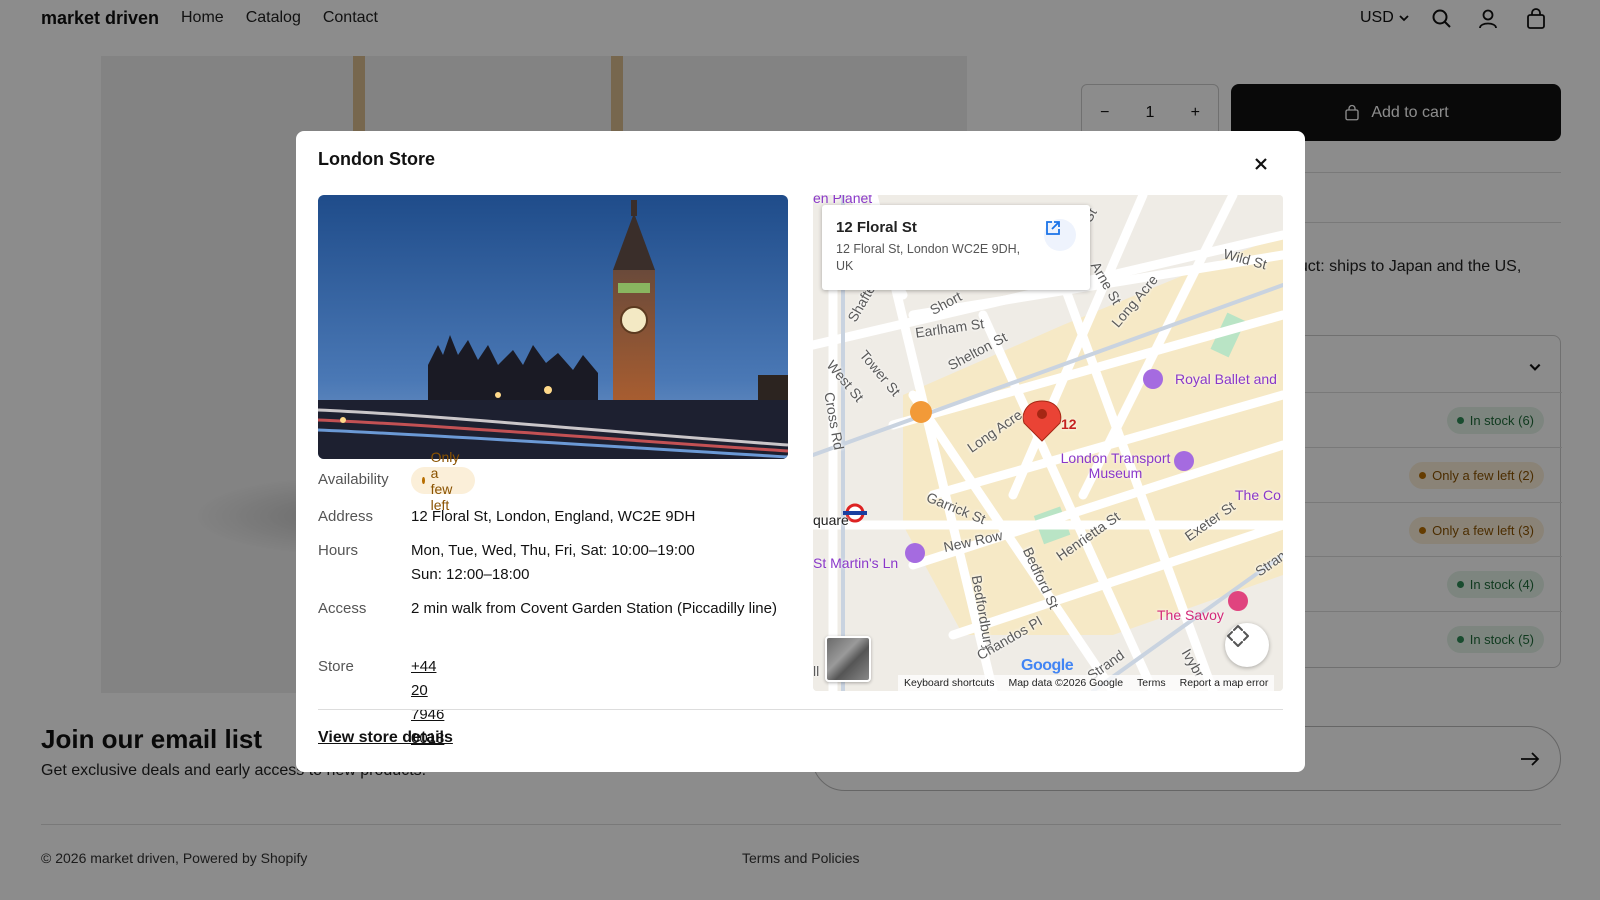 The width and height of the screenshot is (1600, 900). Describe the element at coordinates (338, 550) in the screenshot. I see `hours-label: Hours` at that location.